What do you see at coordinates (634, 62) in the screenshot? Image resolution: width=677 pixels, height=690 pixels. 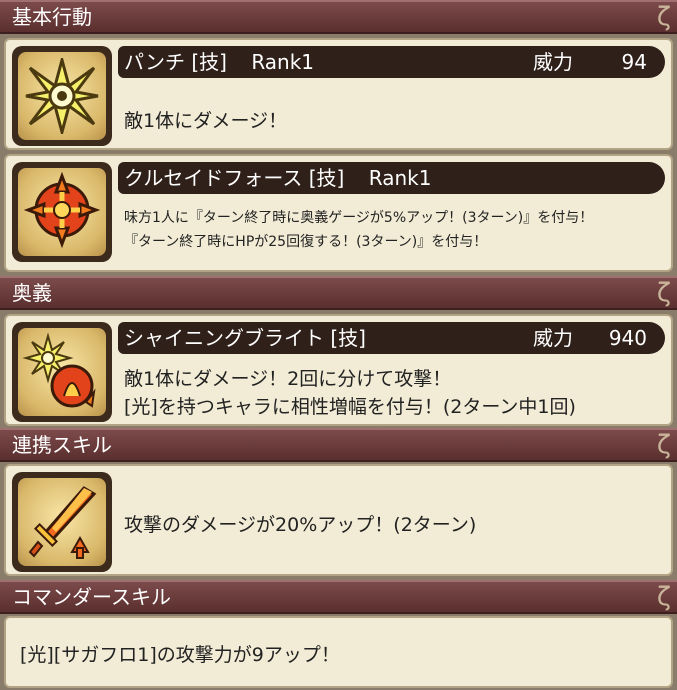 I see `power-value: 94` at bounding box center [634, 62].